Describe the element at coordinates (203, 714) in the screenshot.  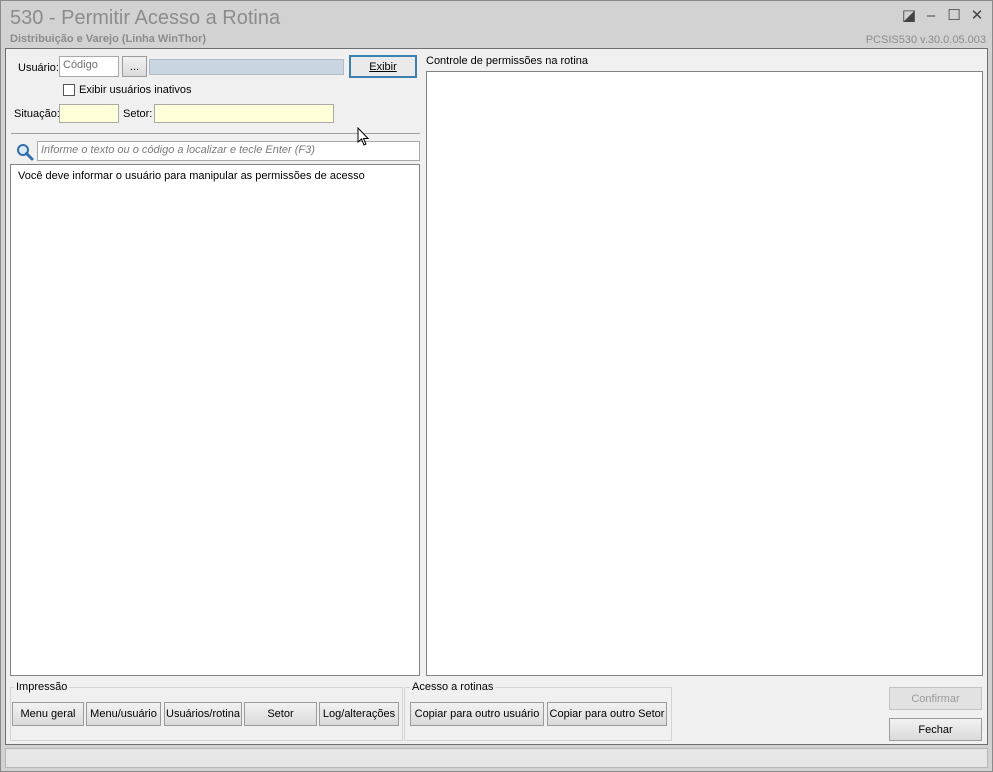
I see `usuarios-rotina-button: Usuários/rotina` at that location.